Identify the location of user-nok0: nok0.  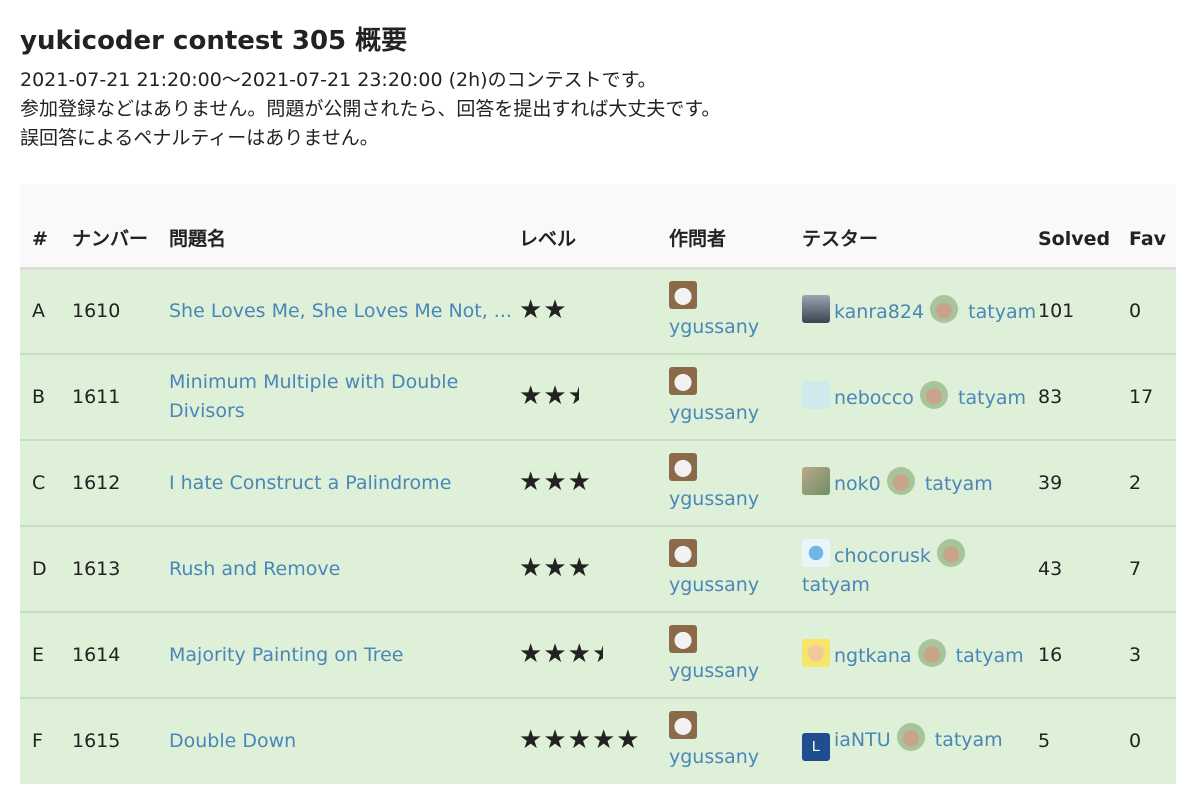
(841, 481).